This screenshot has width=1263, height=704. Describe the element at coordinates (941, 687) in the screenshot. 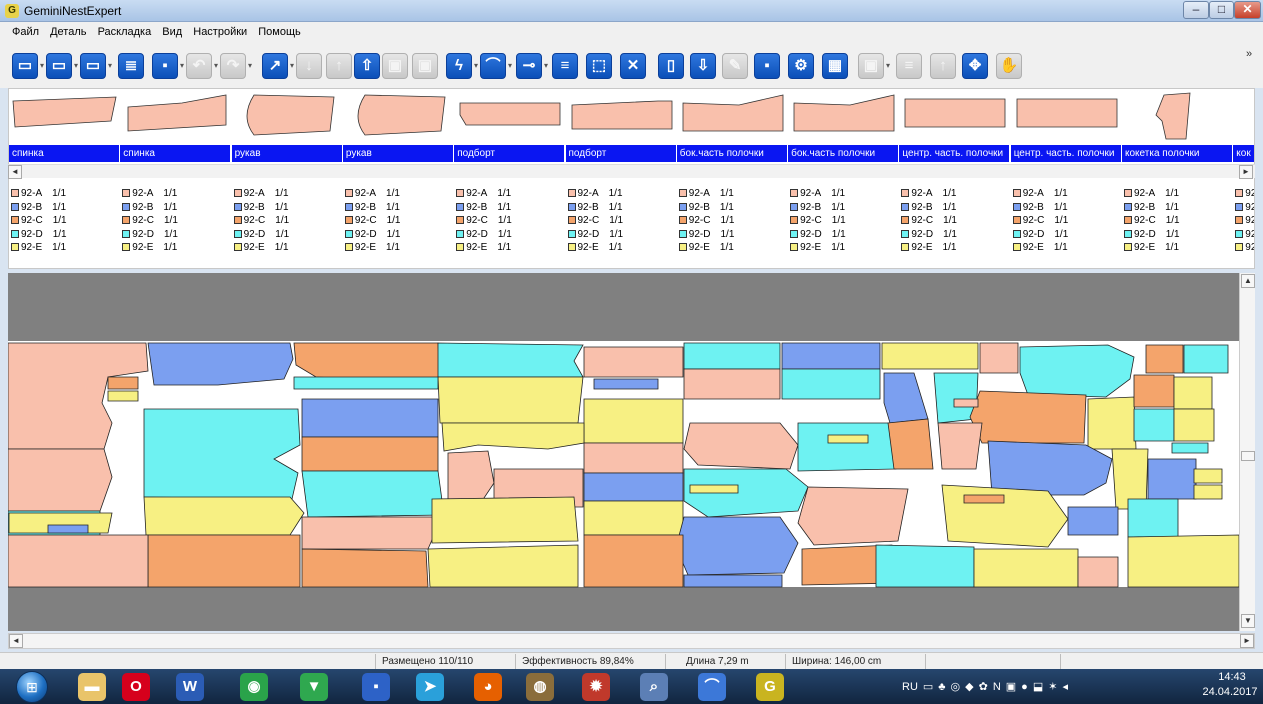

I see `tray-icon: ♣` at that location.